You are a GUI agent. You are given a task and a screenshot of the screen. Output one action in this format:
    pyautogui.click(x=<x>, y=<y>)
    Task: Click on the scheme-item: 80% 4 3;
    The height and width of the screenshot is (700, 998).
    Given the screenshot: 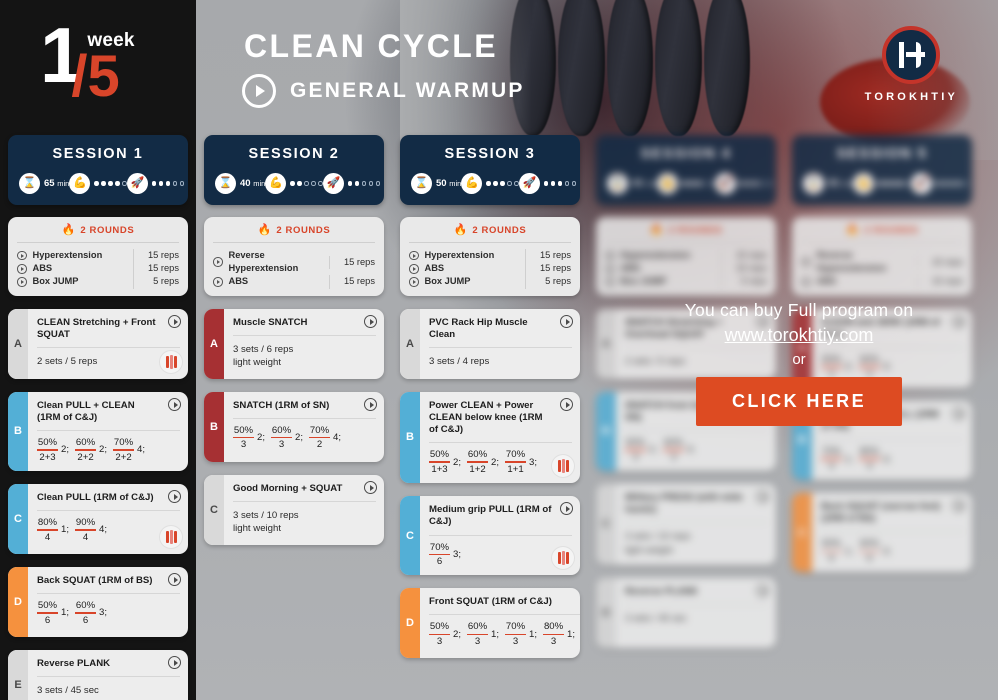 What is the action you would take?
    pyautogui.click(x=875, y=459)
    